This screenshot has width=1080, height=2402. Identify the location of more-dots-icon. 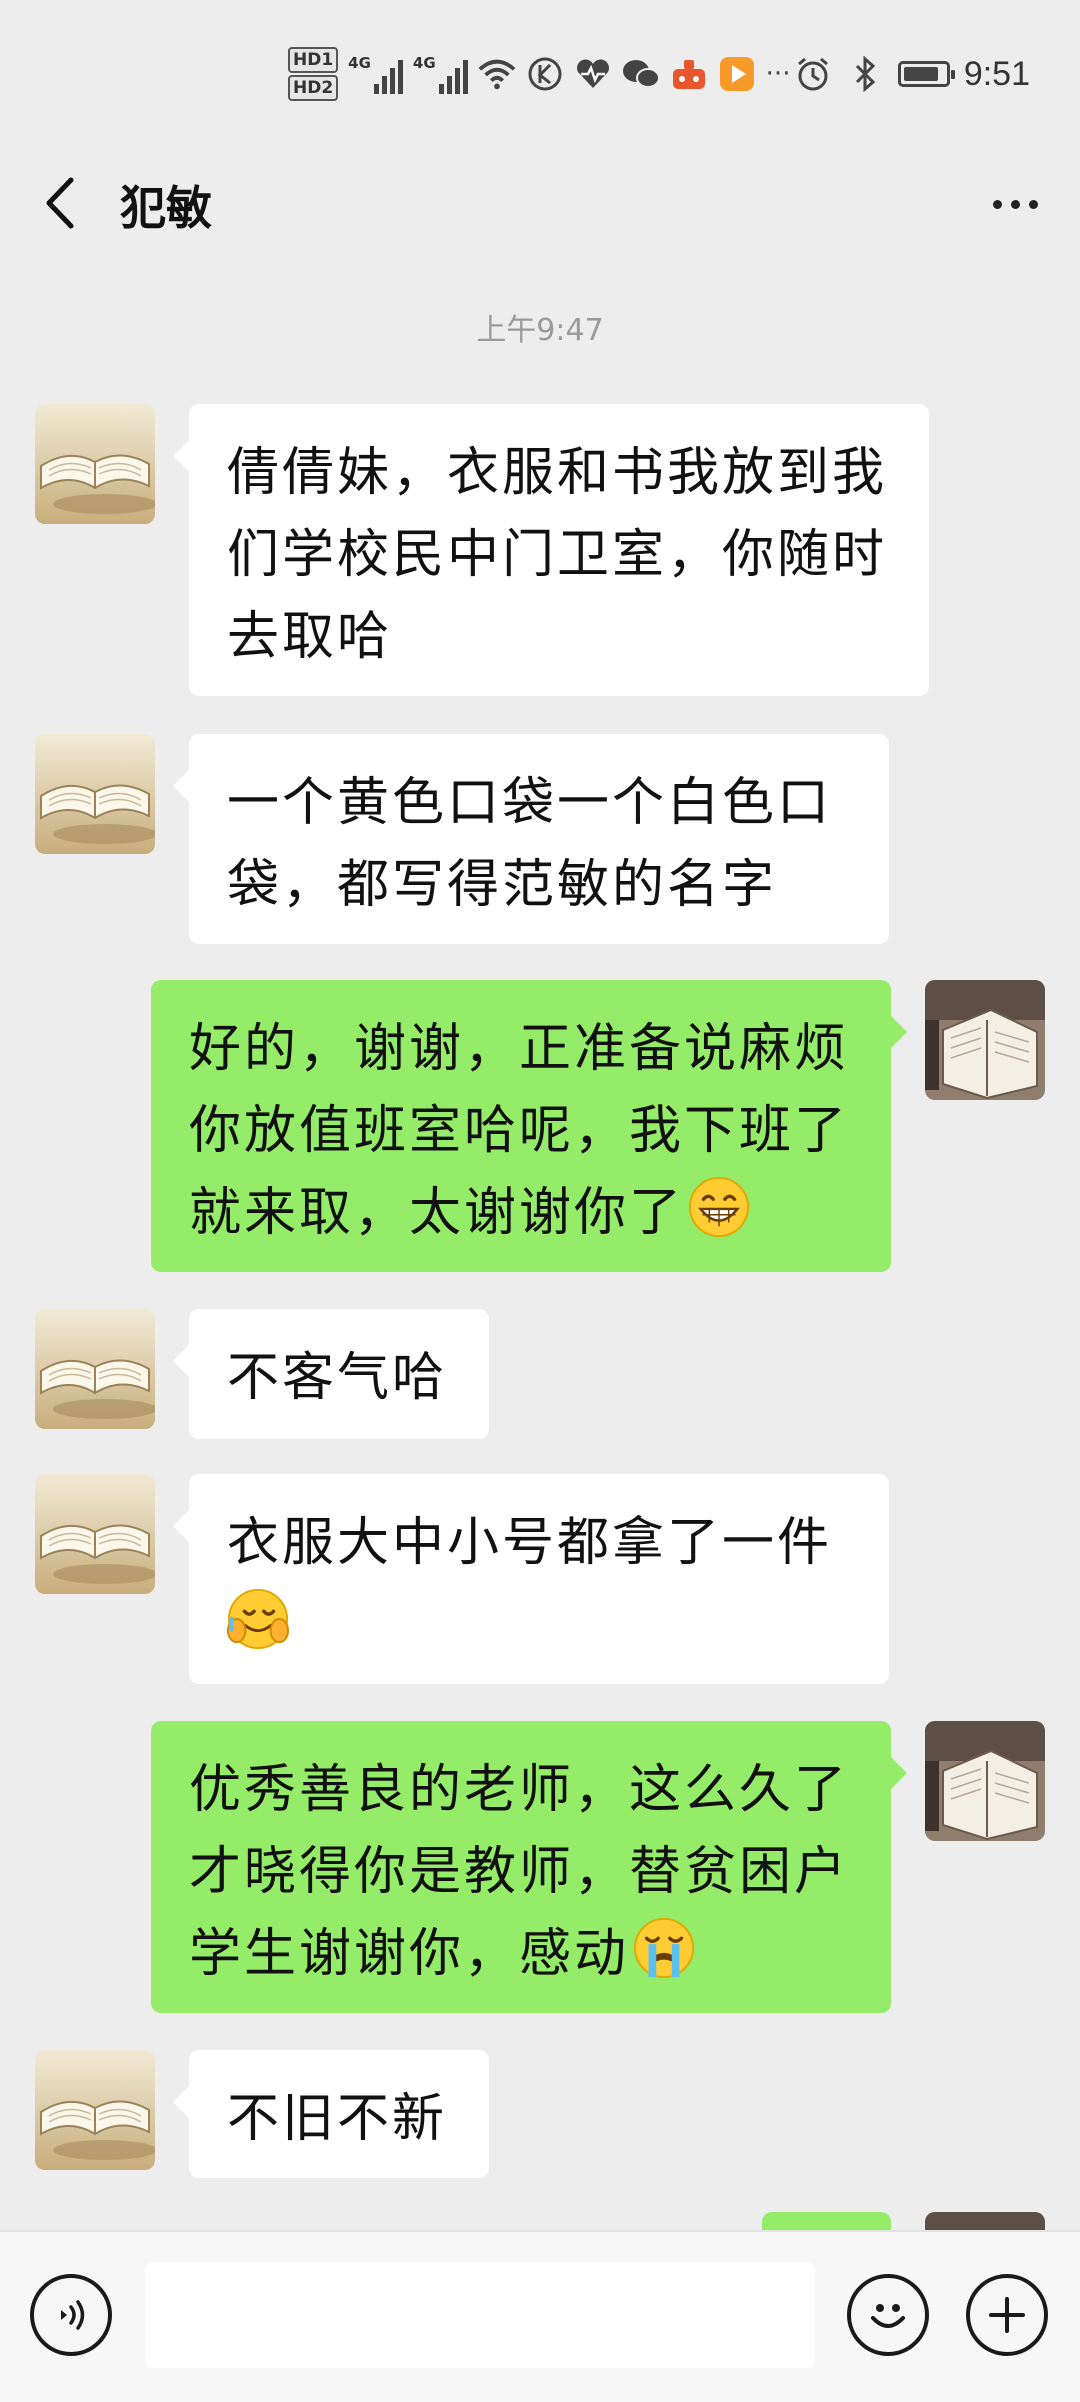
(997, 204).